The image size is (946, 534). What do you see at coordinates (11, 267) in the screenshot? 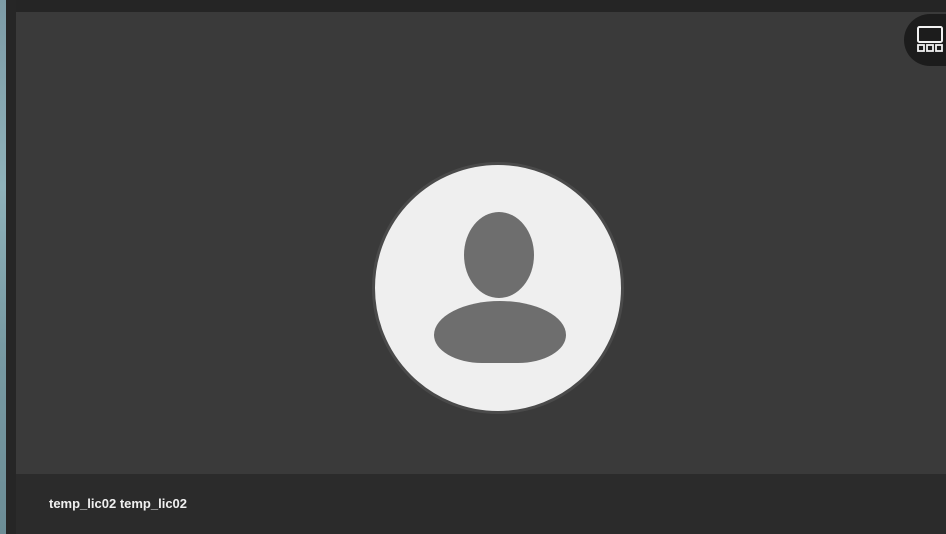
I see `left-gutter` at bounding box center [11, 267].